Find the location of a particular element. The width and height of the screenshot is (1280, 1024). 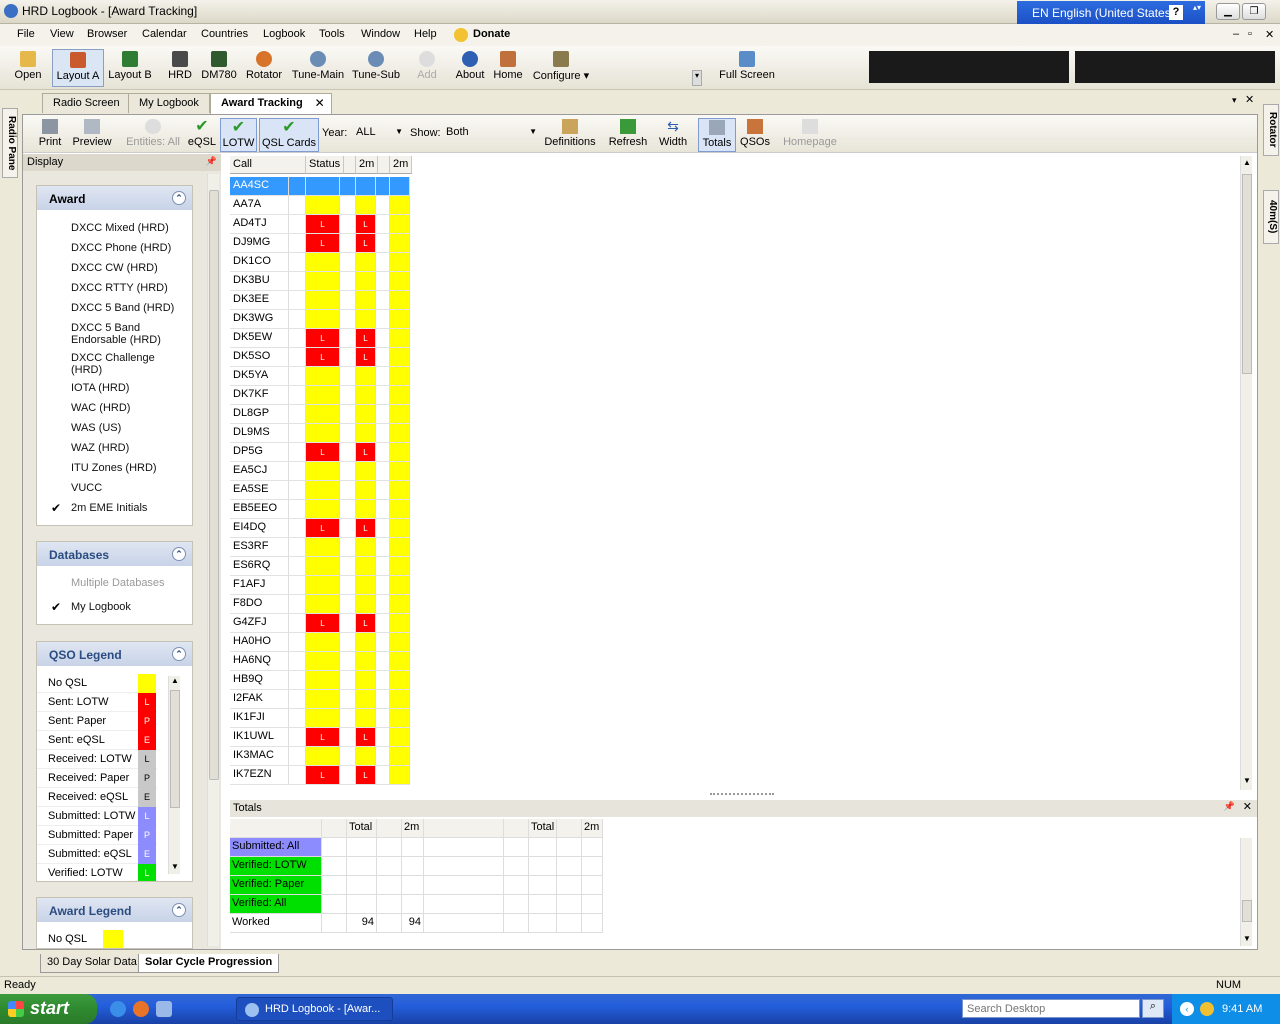

search-icon: ⌕ is located at coordinates (1153, 1008).